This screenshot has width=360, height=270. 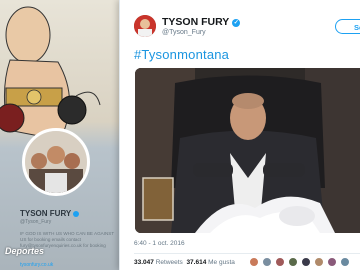 I want to click on retweets-count: 33.047, so click(x=144, y=262).